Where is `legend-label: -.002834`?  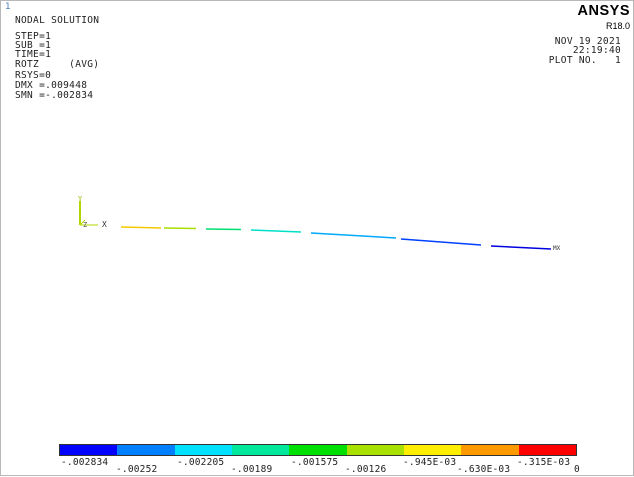
legend-label: -.002834 is located at coordinates (85, 462).